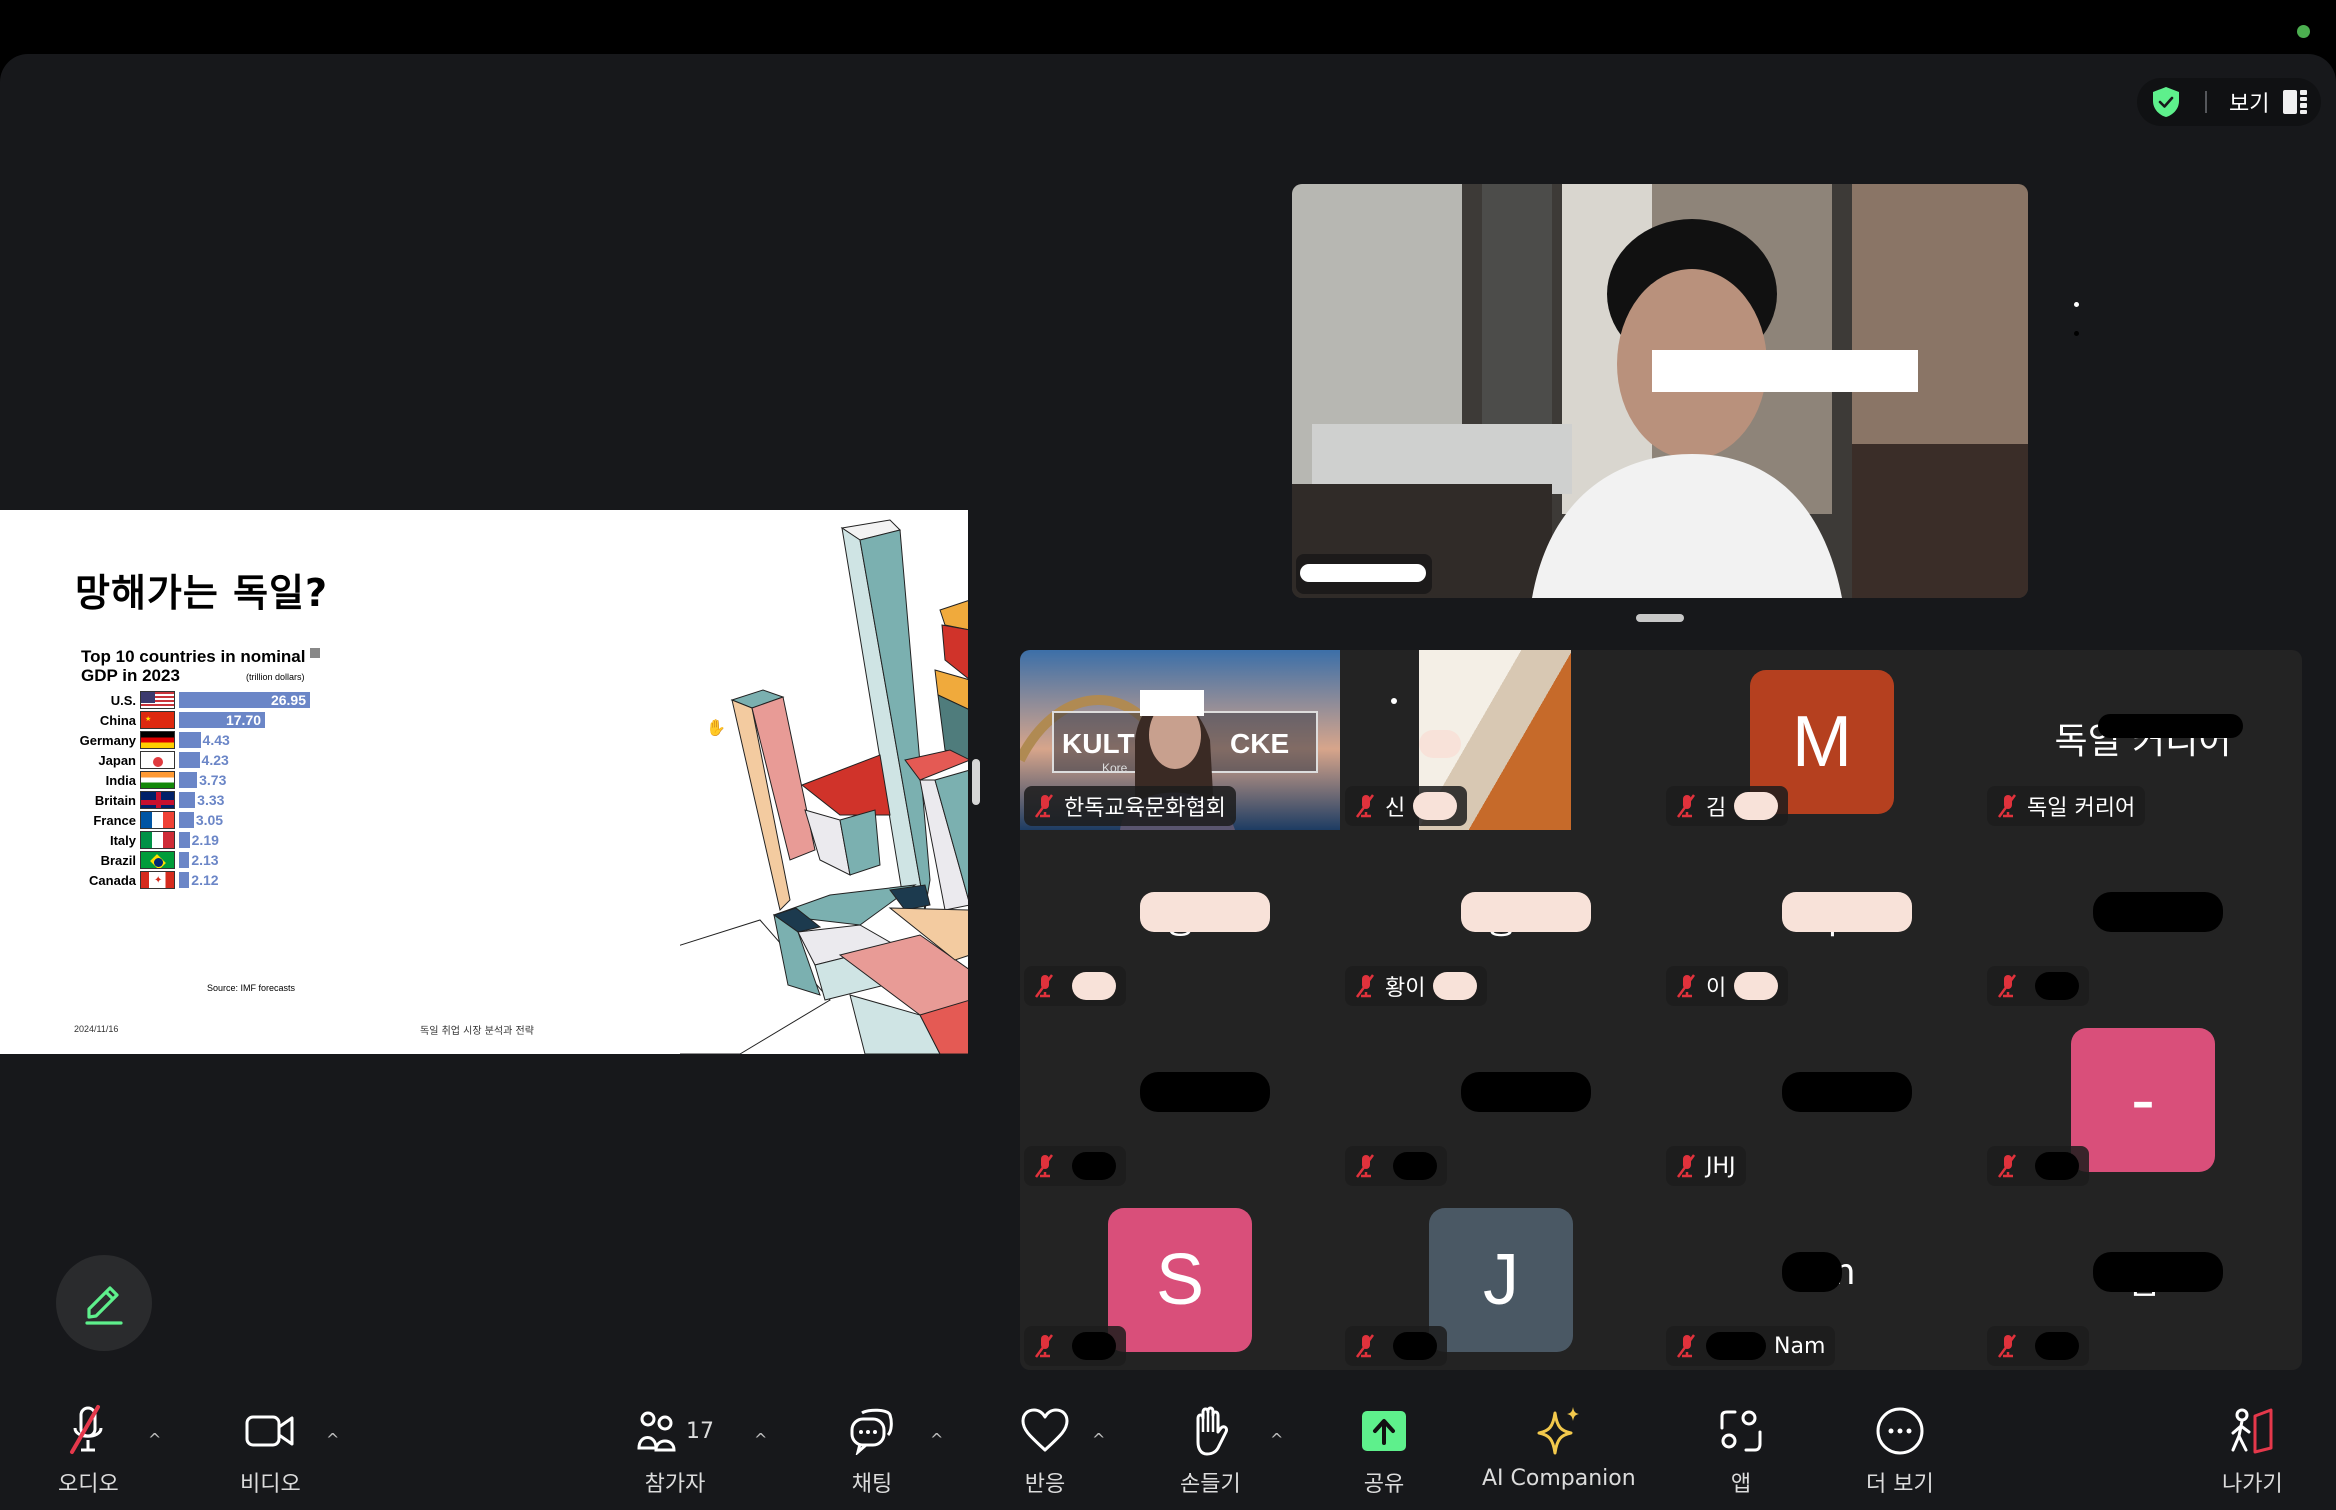 The width and height of the screenshot is (2336, 1510). I want to click on country-flag-icon: ★, so click(157, 720).